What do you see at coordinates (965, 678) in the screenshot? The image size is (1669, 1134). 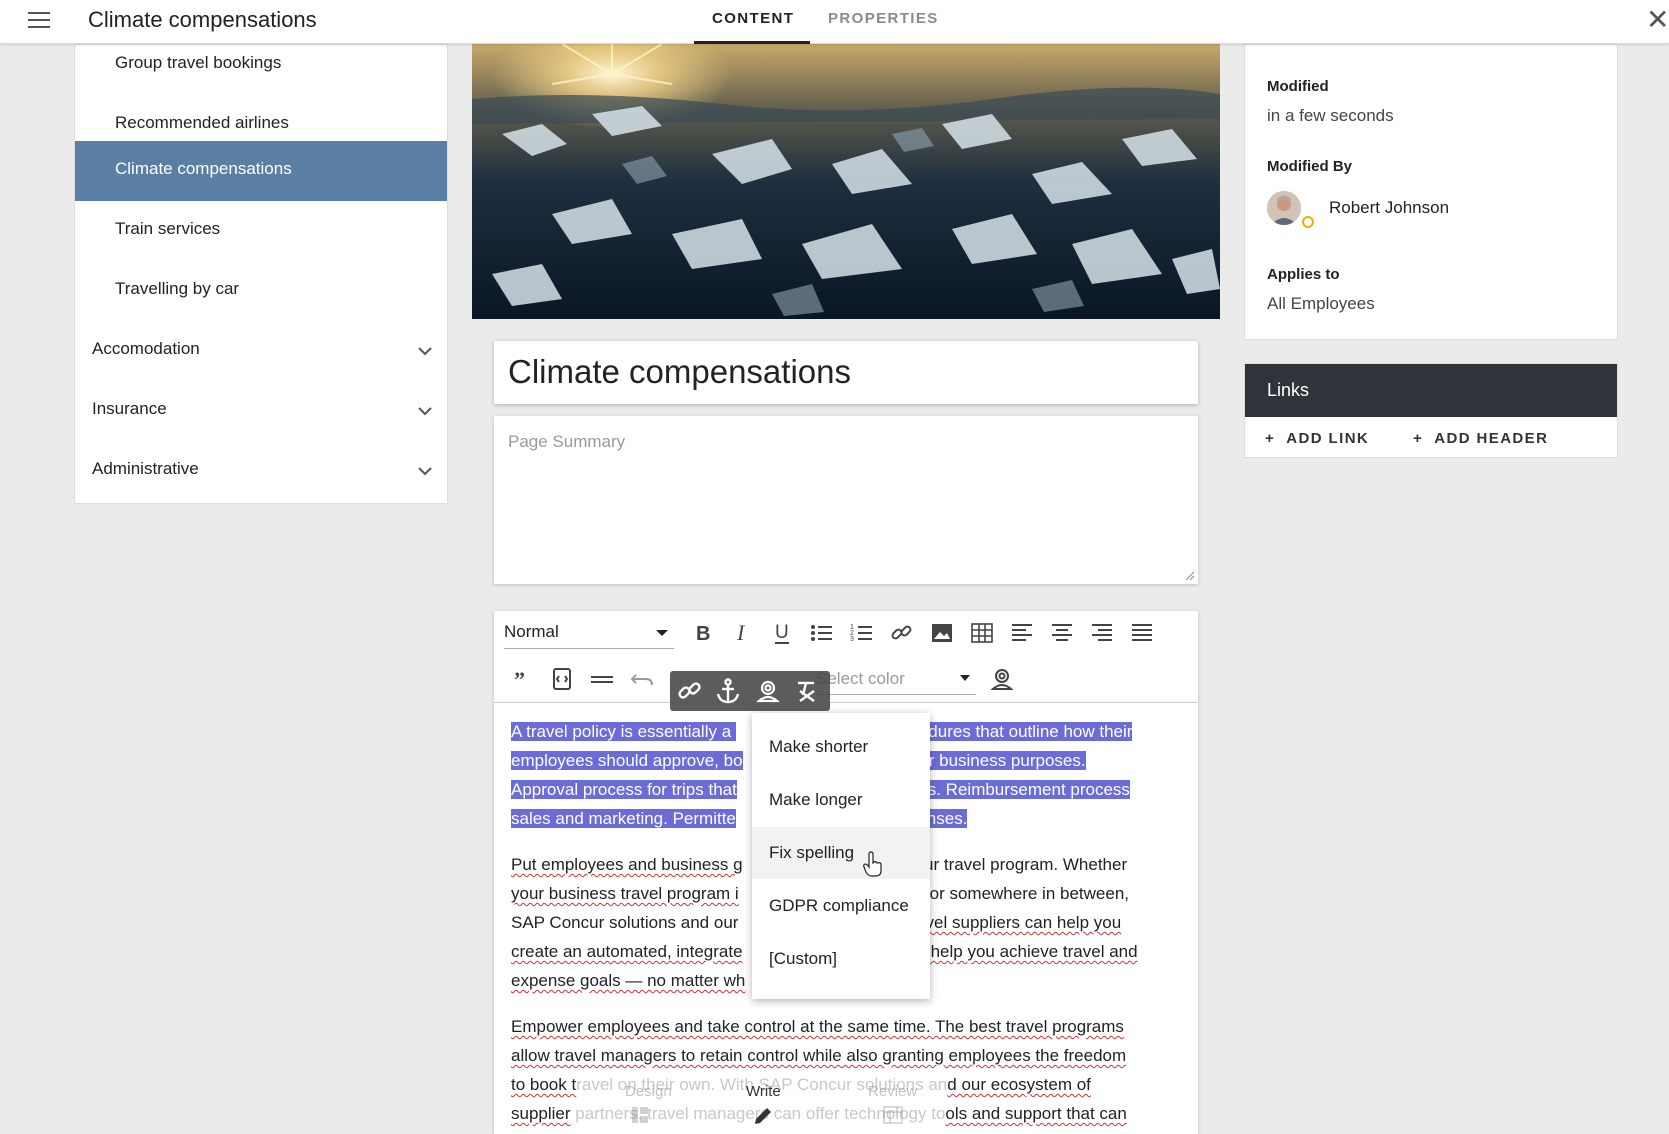 I see `dropdown-arrow-icon` at bounding box center [965, 678].